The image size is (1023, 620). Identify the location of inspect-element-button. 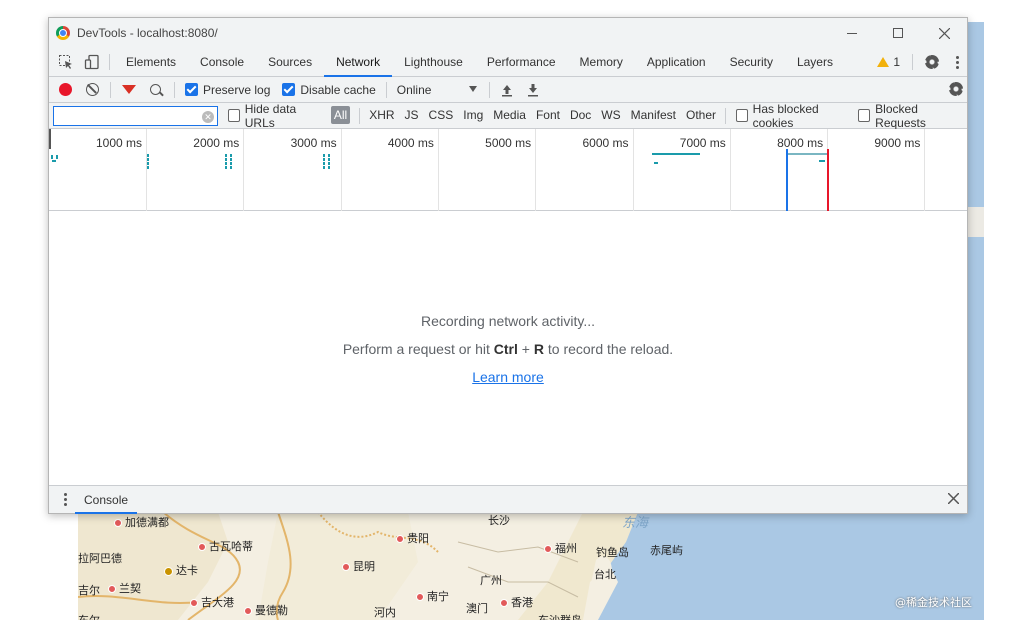
(66, 62).